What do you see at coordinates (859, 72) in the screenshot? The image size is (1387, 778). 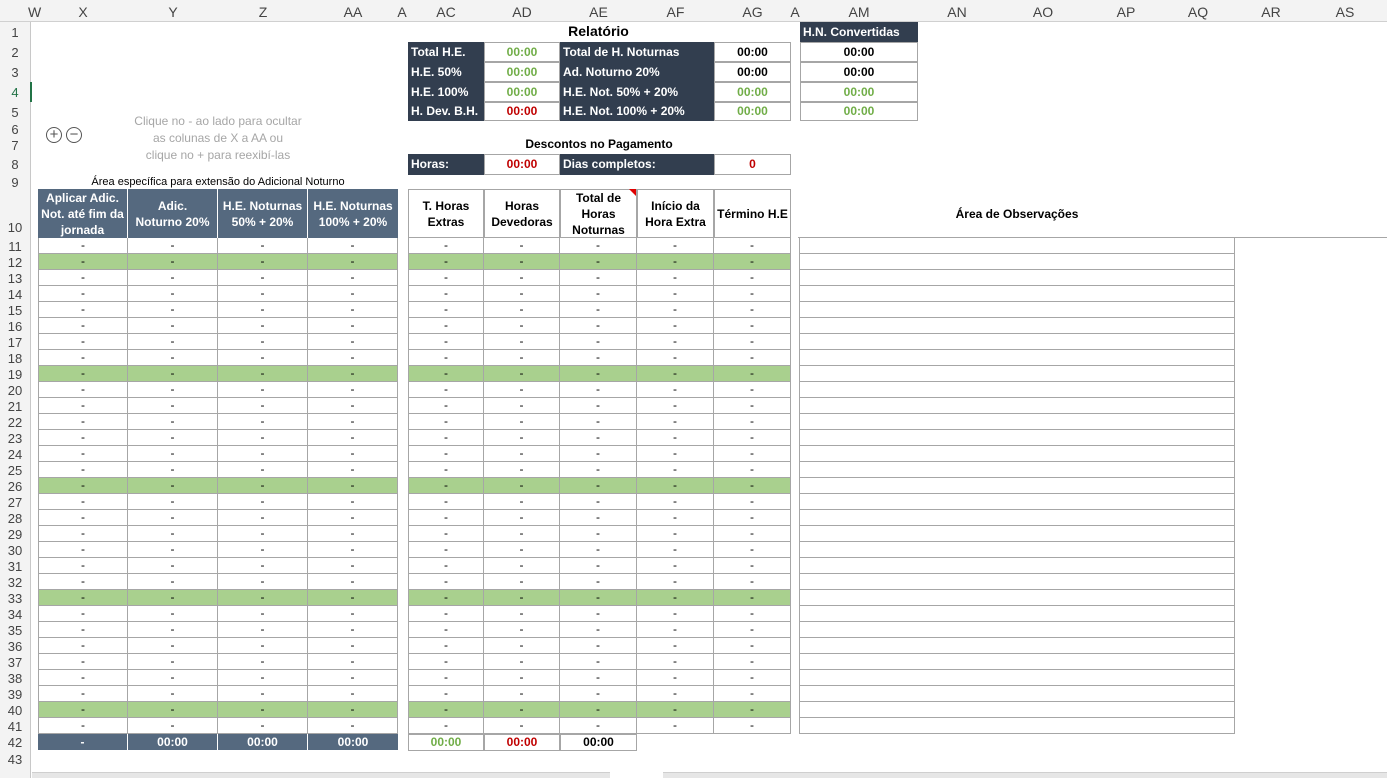 I see `converted-value-2: 00:00` at bounding box center [859, 72].